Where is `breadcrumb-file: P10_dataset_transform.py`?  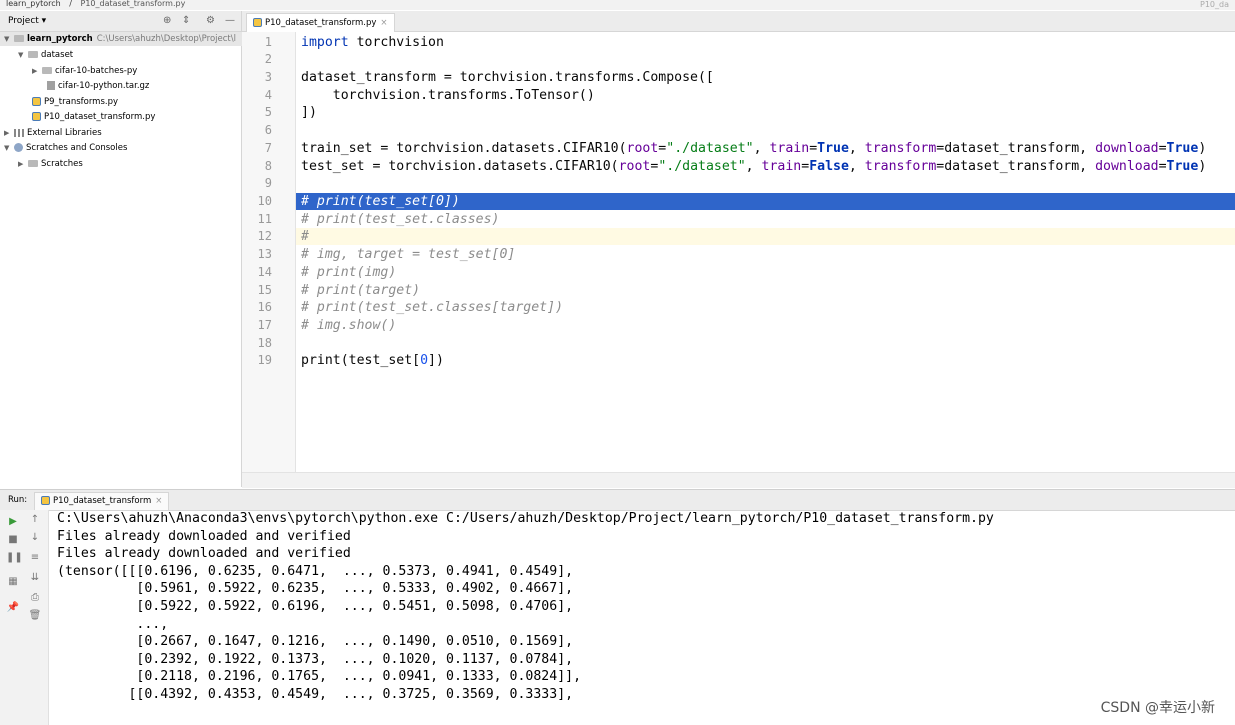 breadcrumb-file: P10_dataset_transform.py is located at coordinates (133, 4).